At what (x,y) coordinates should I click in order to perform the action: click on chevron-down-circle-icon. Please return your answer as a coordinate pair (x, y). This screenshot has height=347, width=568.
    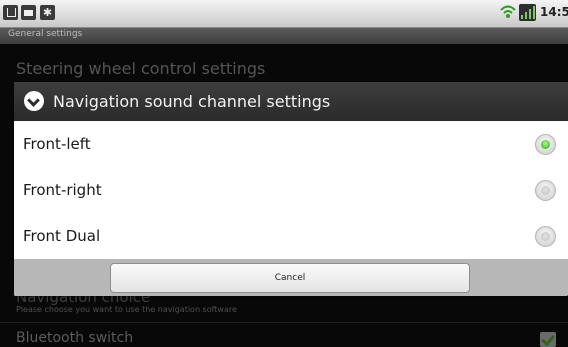
    Looking at the image, I should click on (34, 101).